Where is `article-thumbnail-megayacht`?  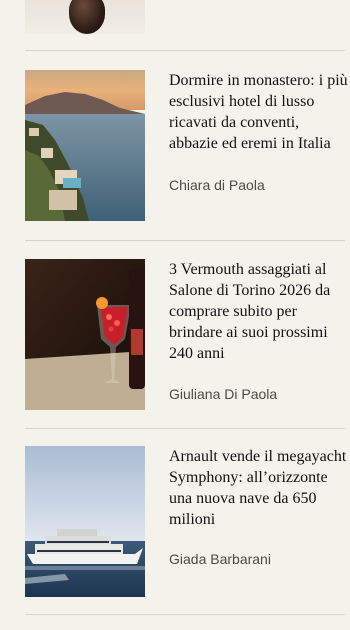 article-thumbnail-megayacht is located at coordinates (85, 521).